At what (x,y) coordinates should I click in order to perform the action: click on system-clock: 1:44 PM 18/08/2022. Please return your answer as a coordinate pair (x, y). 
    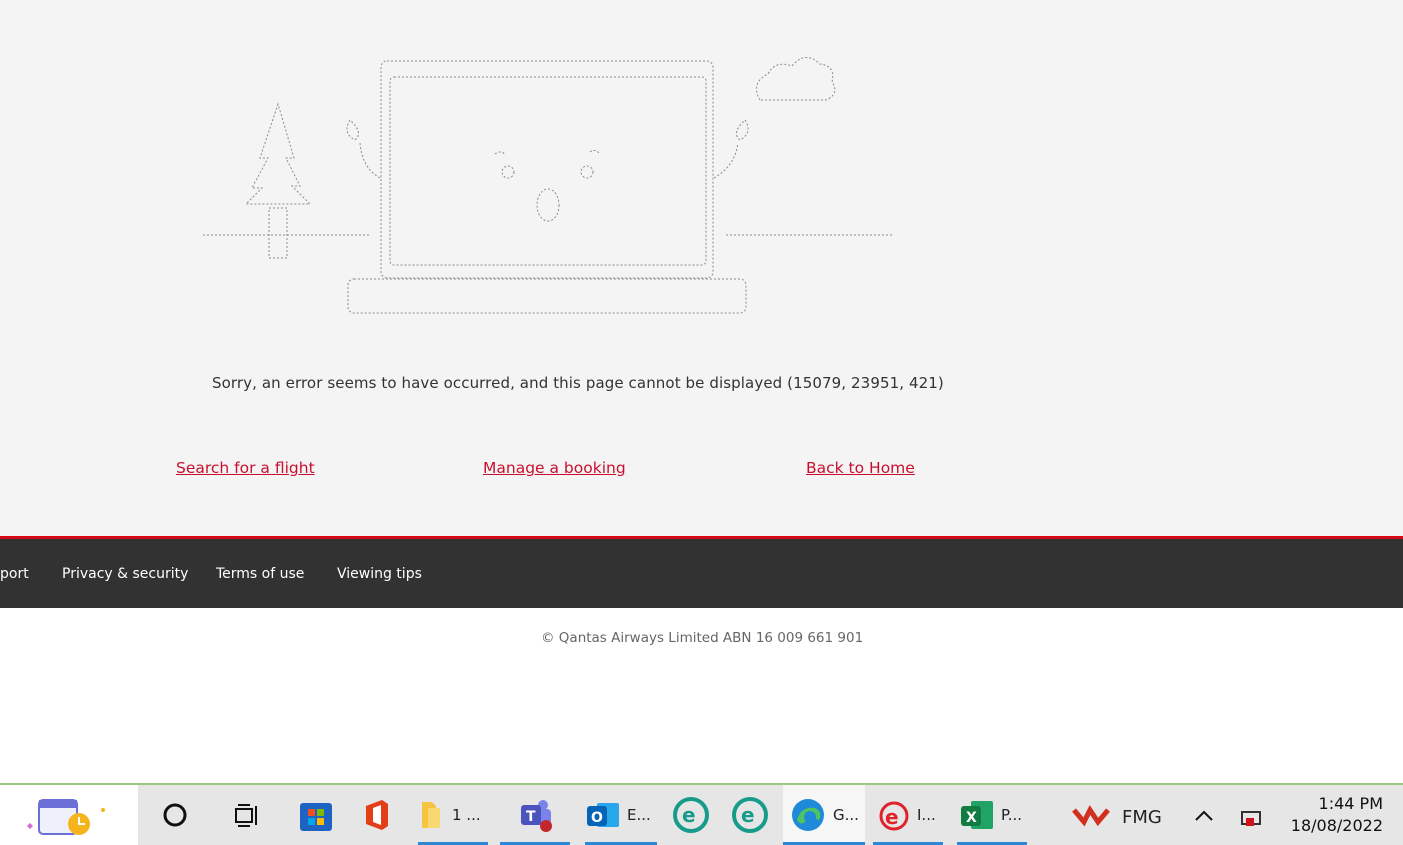
    Looking at the image, I should click on (1337, 815).